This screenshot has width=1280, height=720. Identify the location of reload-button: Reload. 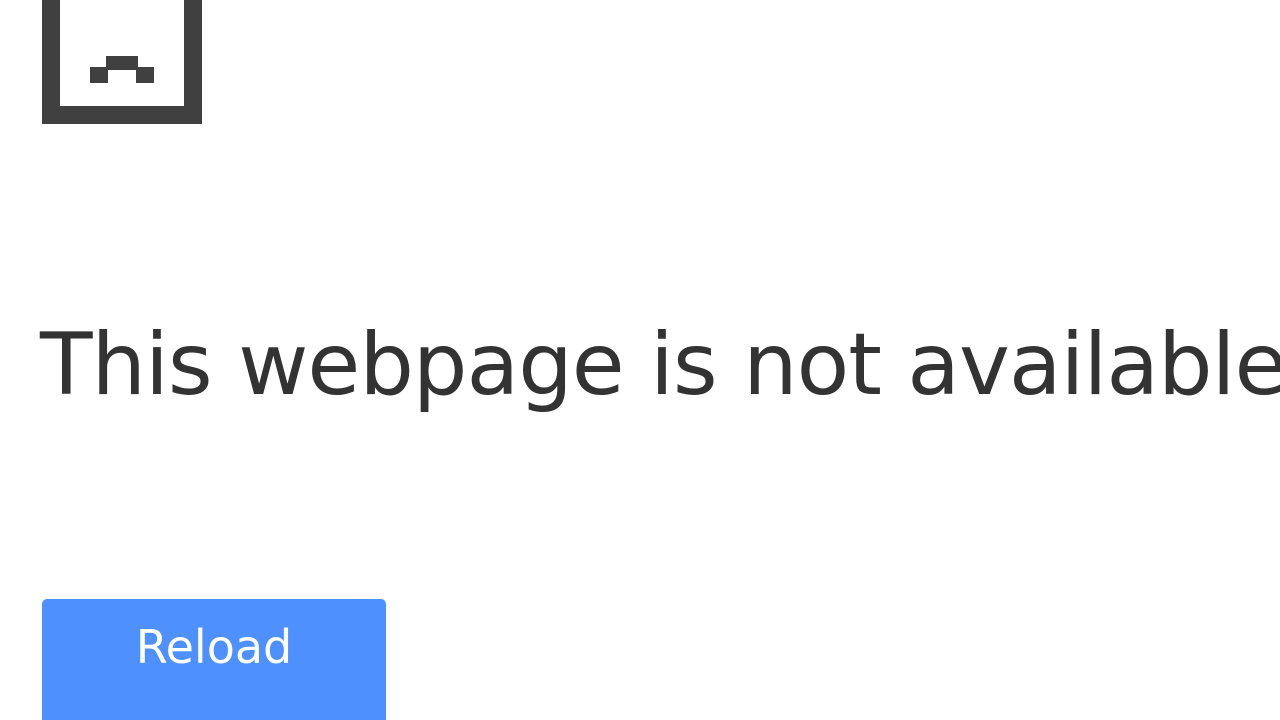
(214, 659).